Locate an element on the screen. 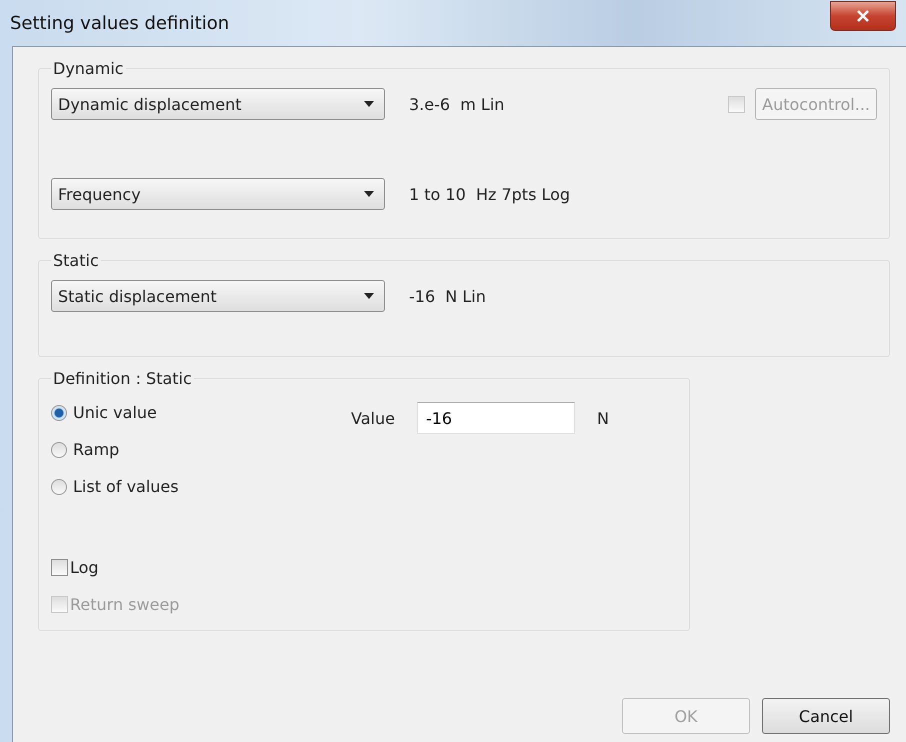  window-title: Setting values definition is located at coordinates (120, 23).